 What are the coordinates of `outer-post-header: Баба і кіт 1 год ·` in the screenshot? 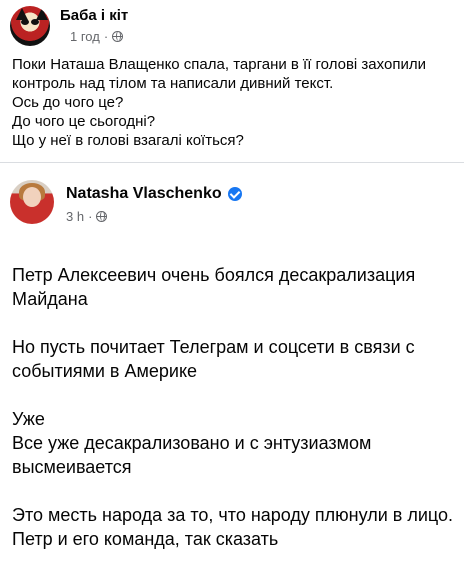 It's located at (230, 26).